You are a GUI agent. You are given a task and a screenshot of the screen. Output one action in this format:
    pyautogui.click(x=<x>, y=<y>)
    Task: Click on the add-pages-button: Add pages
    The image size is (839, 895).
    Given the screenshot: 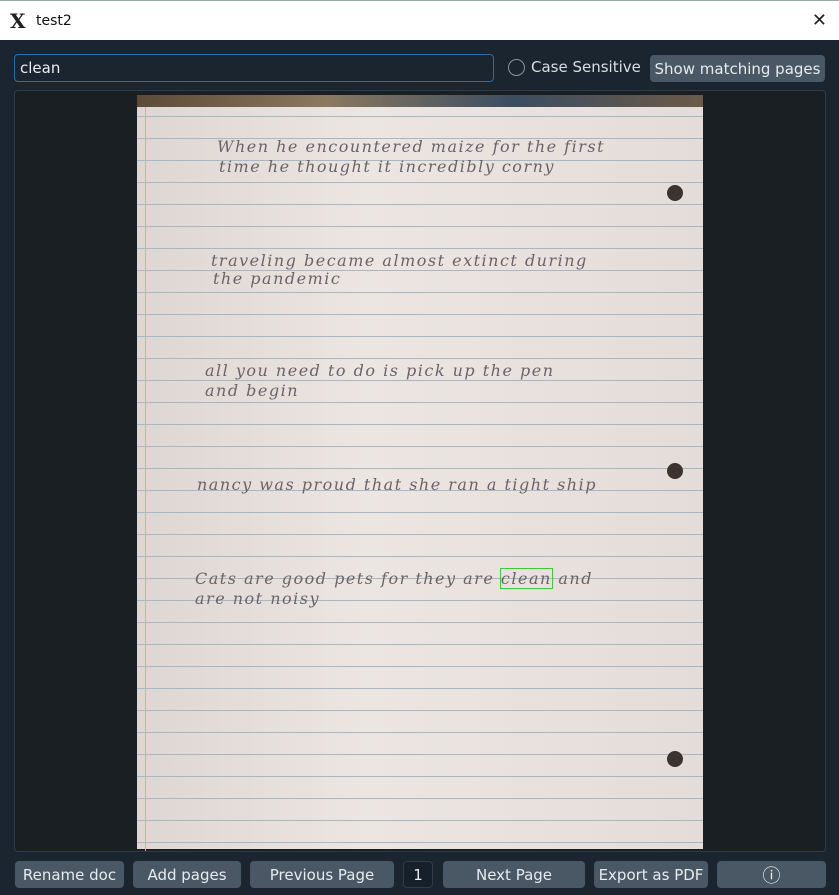 What is the action you would take?
    pyautogui.click(x=187, y=874)
    